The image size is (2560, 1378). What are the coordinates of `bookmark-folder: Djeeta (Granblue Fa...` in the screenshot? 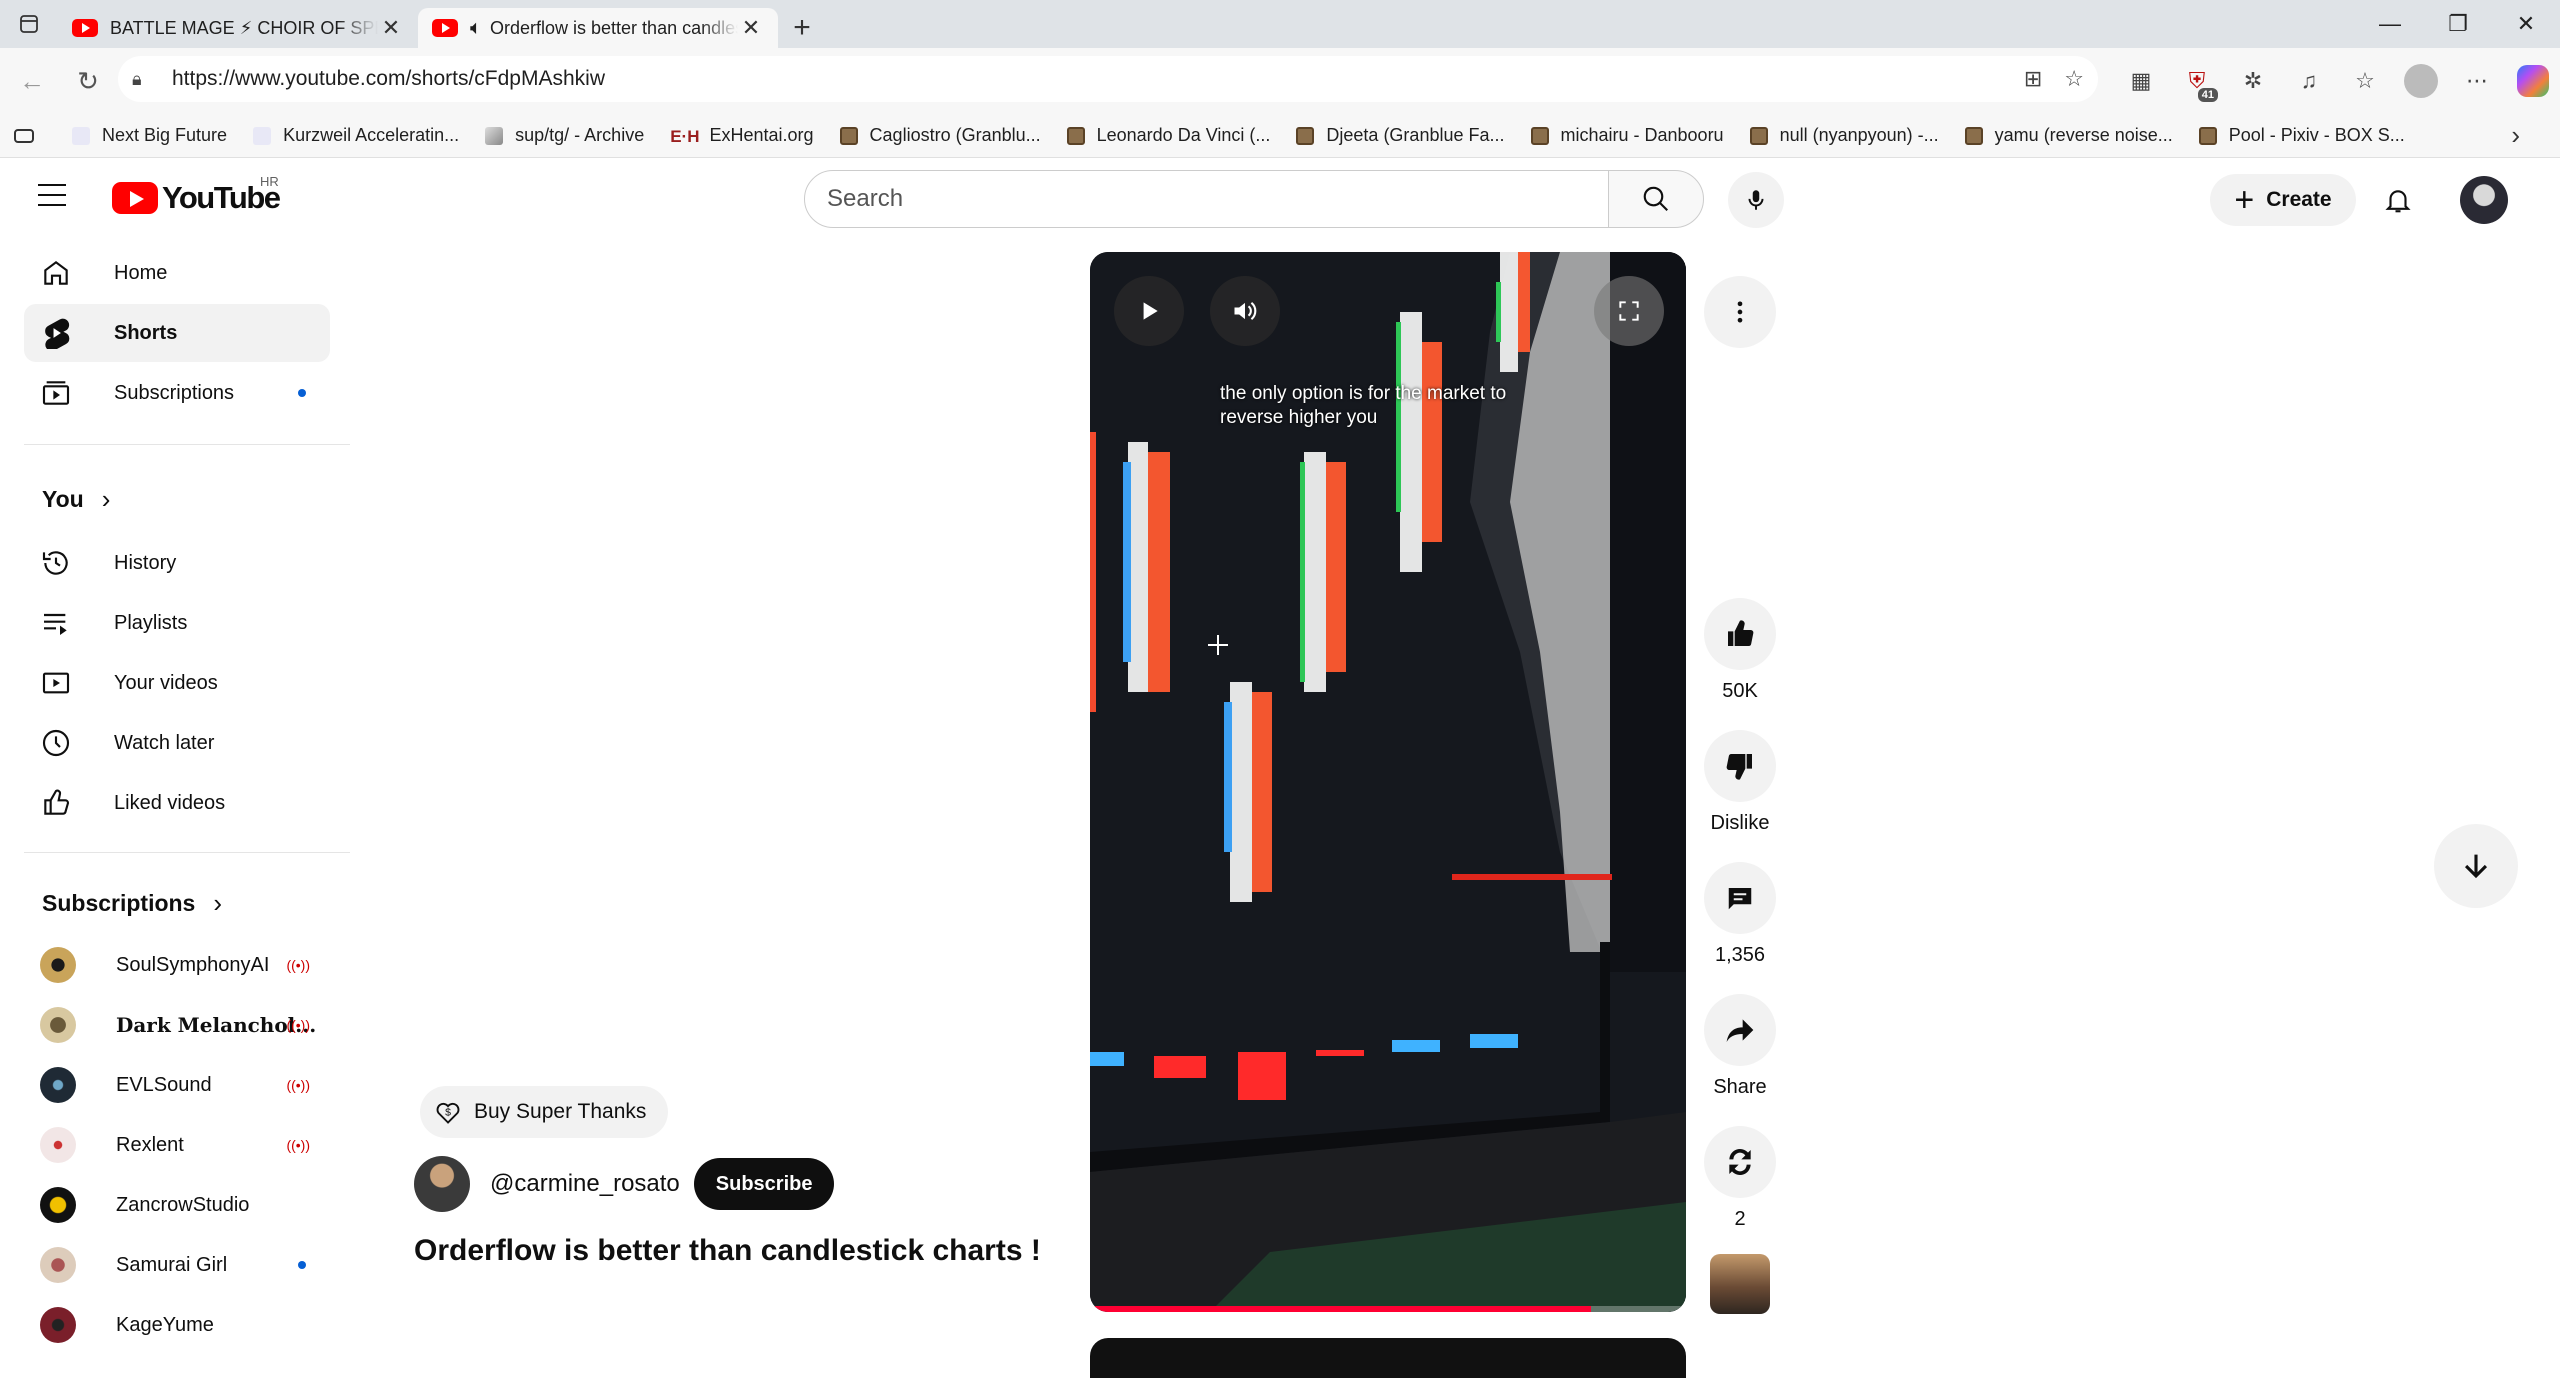 It's located at (1400, 135).